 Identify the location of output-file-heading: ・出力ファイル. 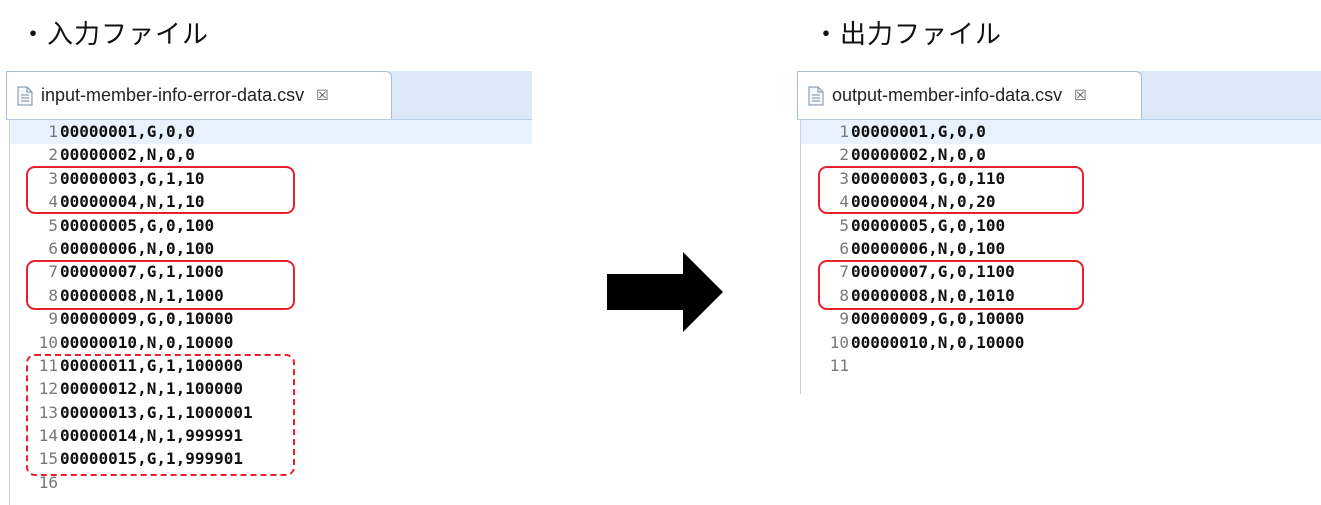
(908, 35).